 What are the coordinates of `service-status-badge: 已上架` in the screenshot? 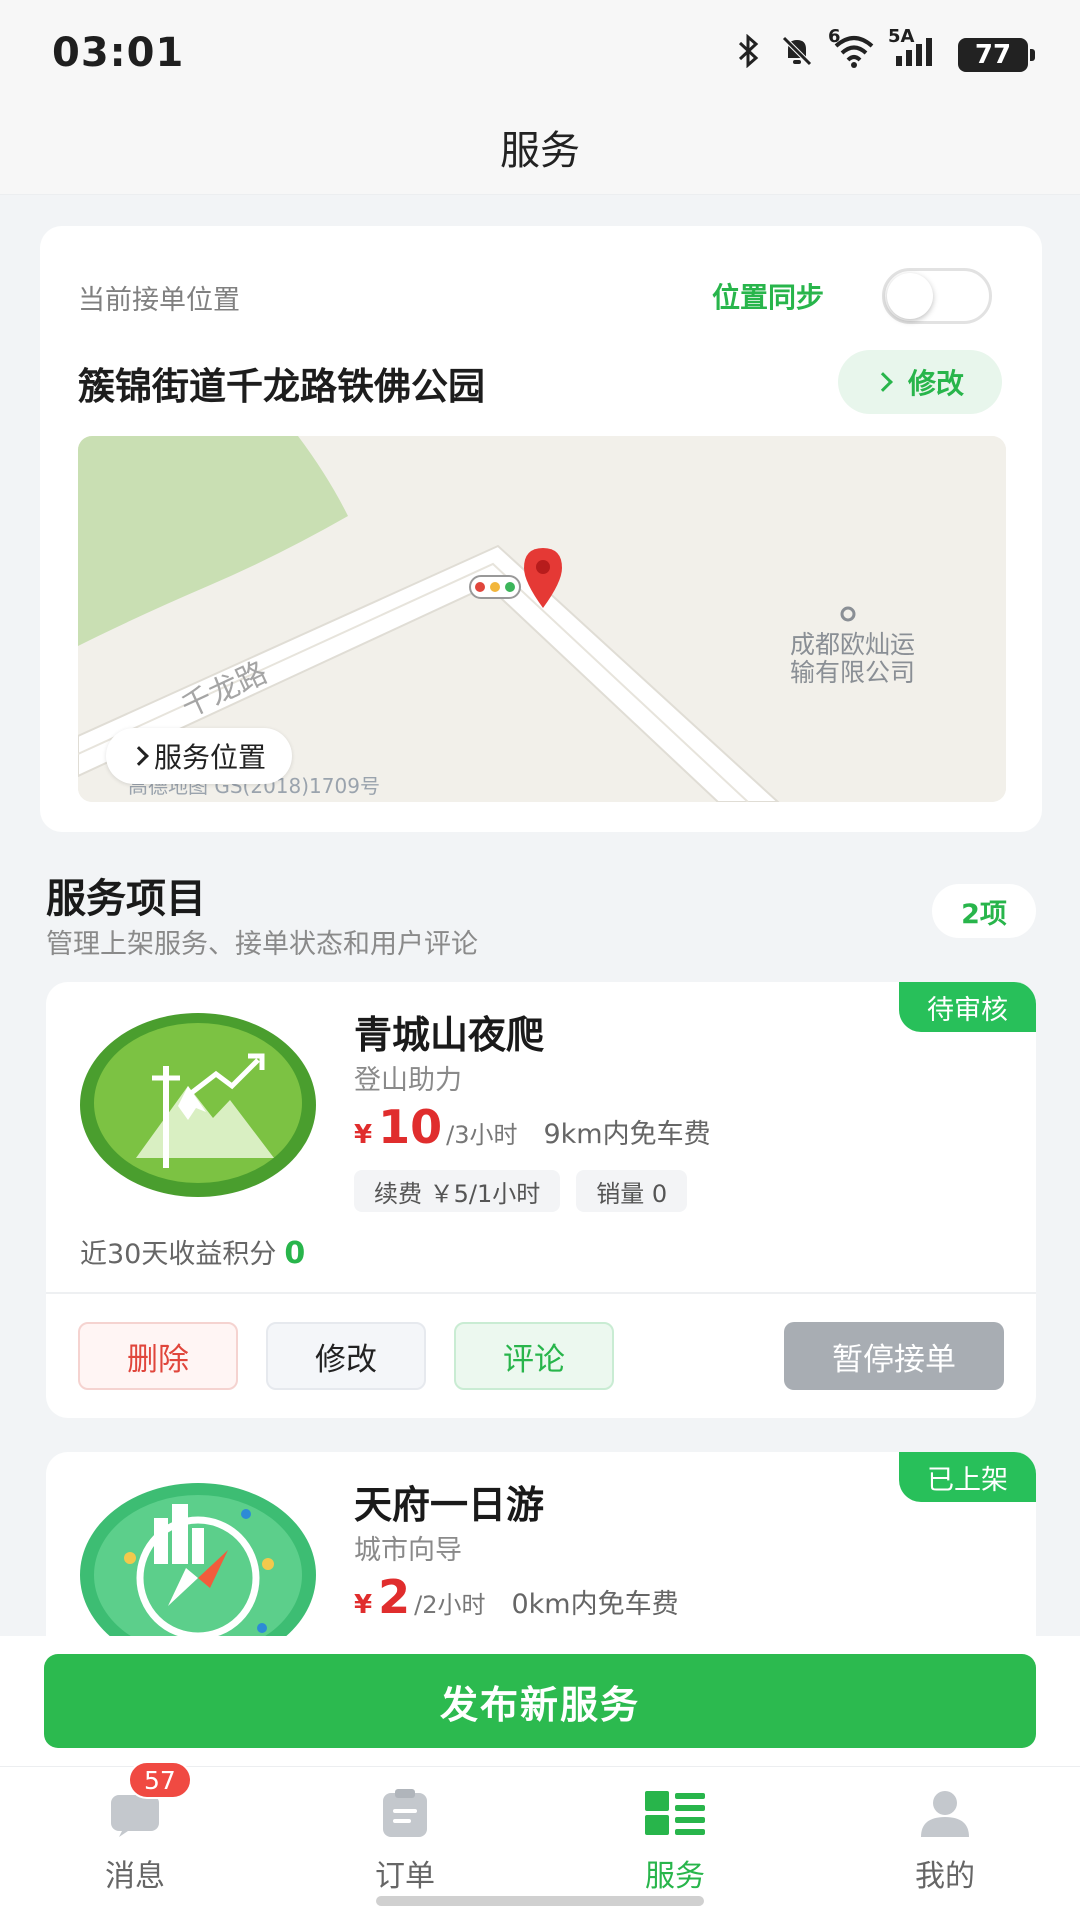 It's located at (967, 1477).